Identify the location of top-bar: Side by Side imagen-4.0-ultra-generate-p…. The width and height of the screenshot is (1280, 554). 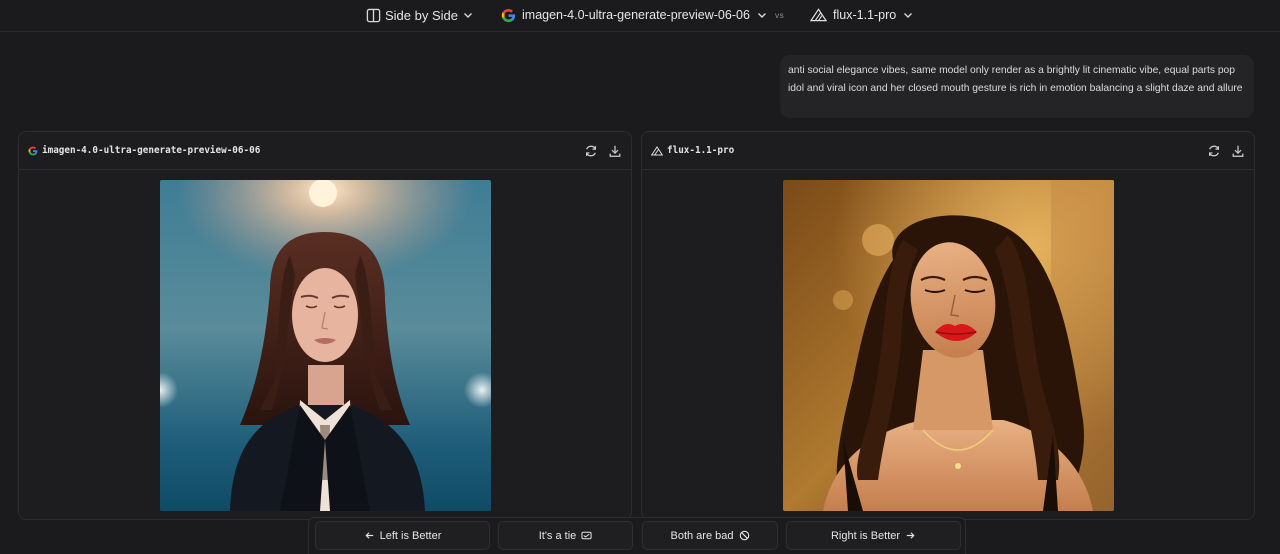
(640, 16).